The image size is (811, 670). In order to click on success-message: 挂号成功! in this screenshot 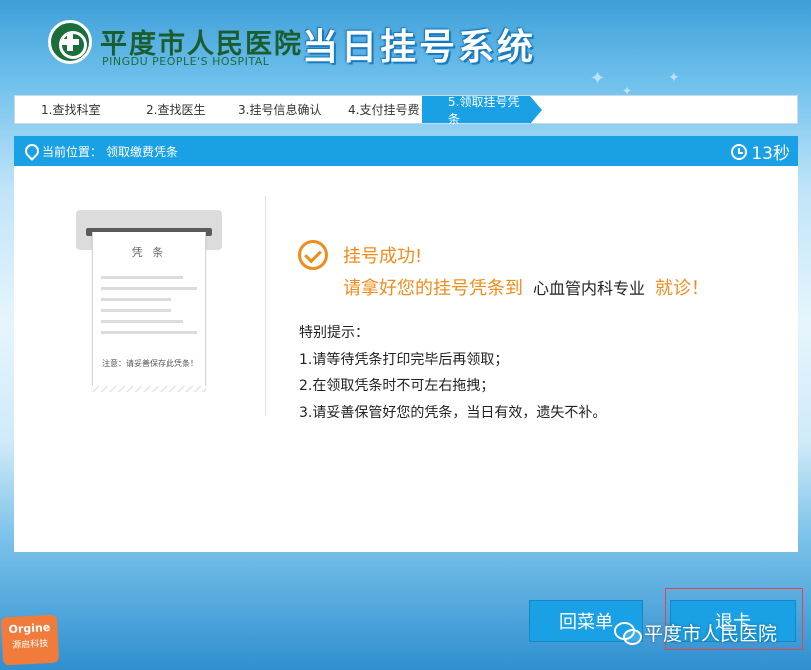, I will do `click(383, 256)`.